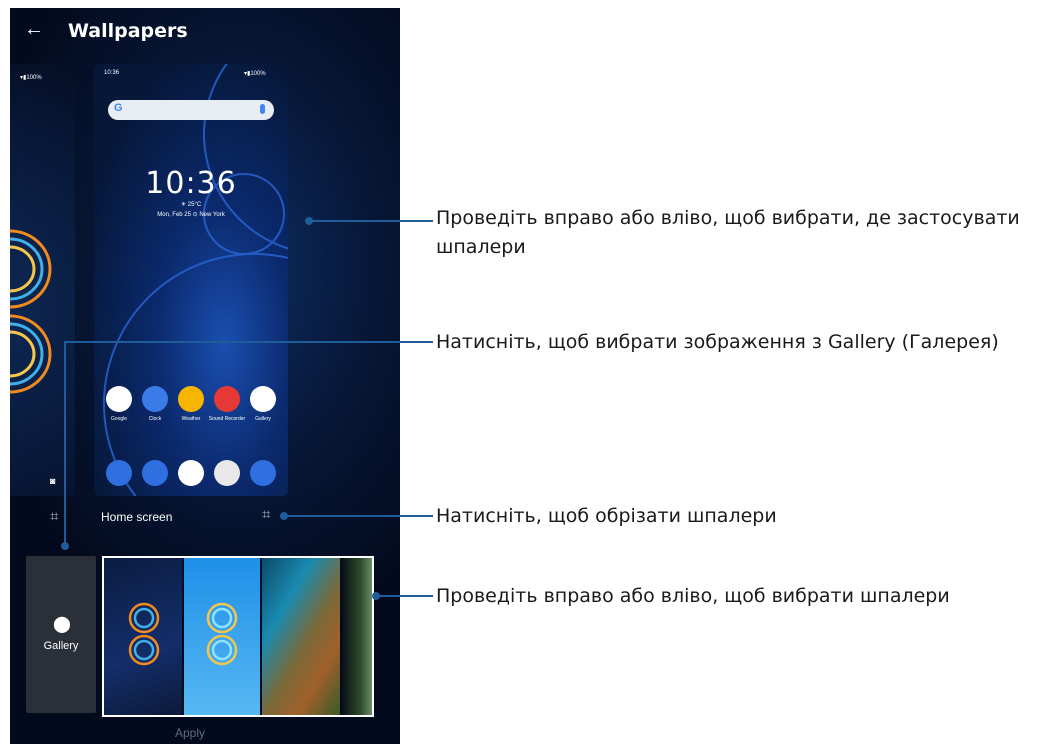 The image size is (1039, 744). I want to click on page-title: Wallpapers, so click(128, 31).